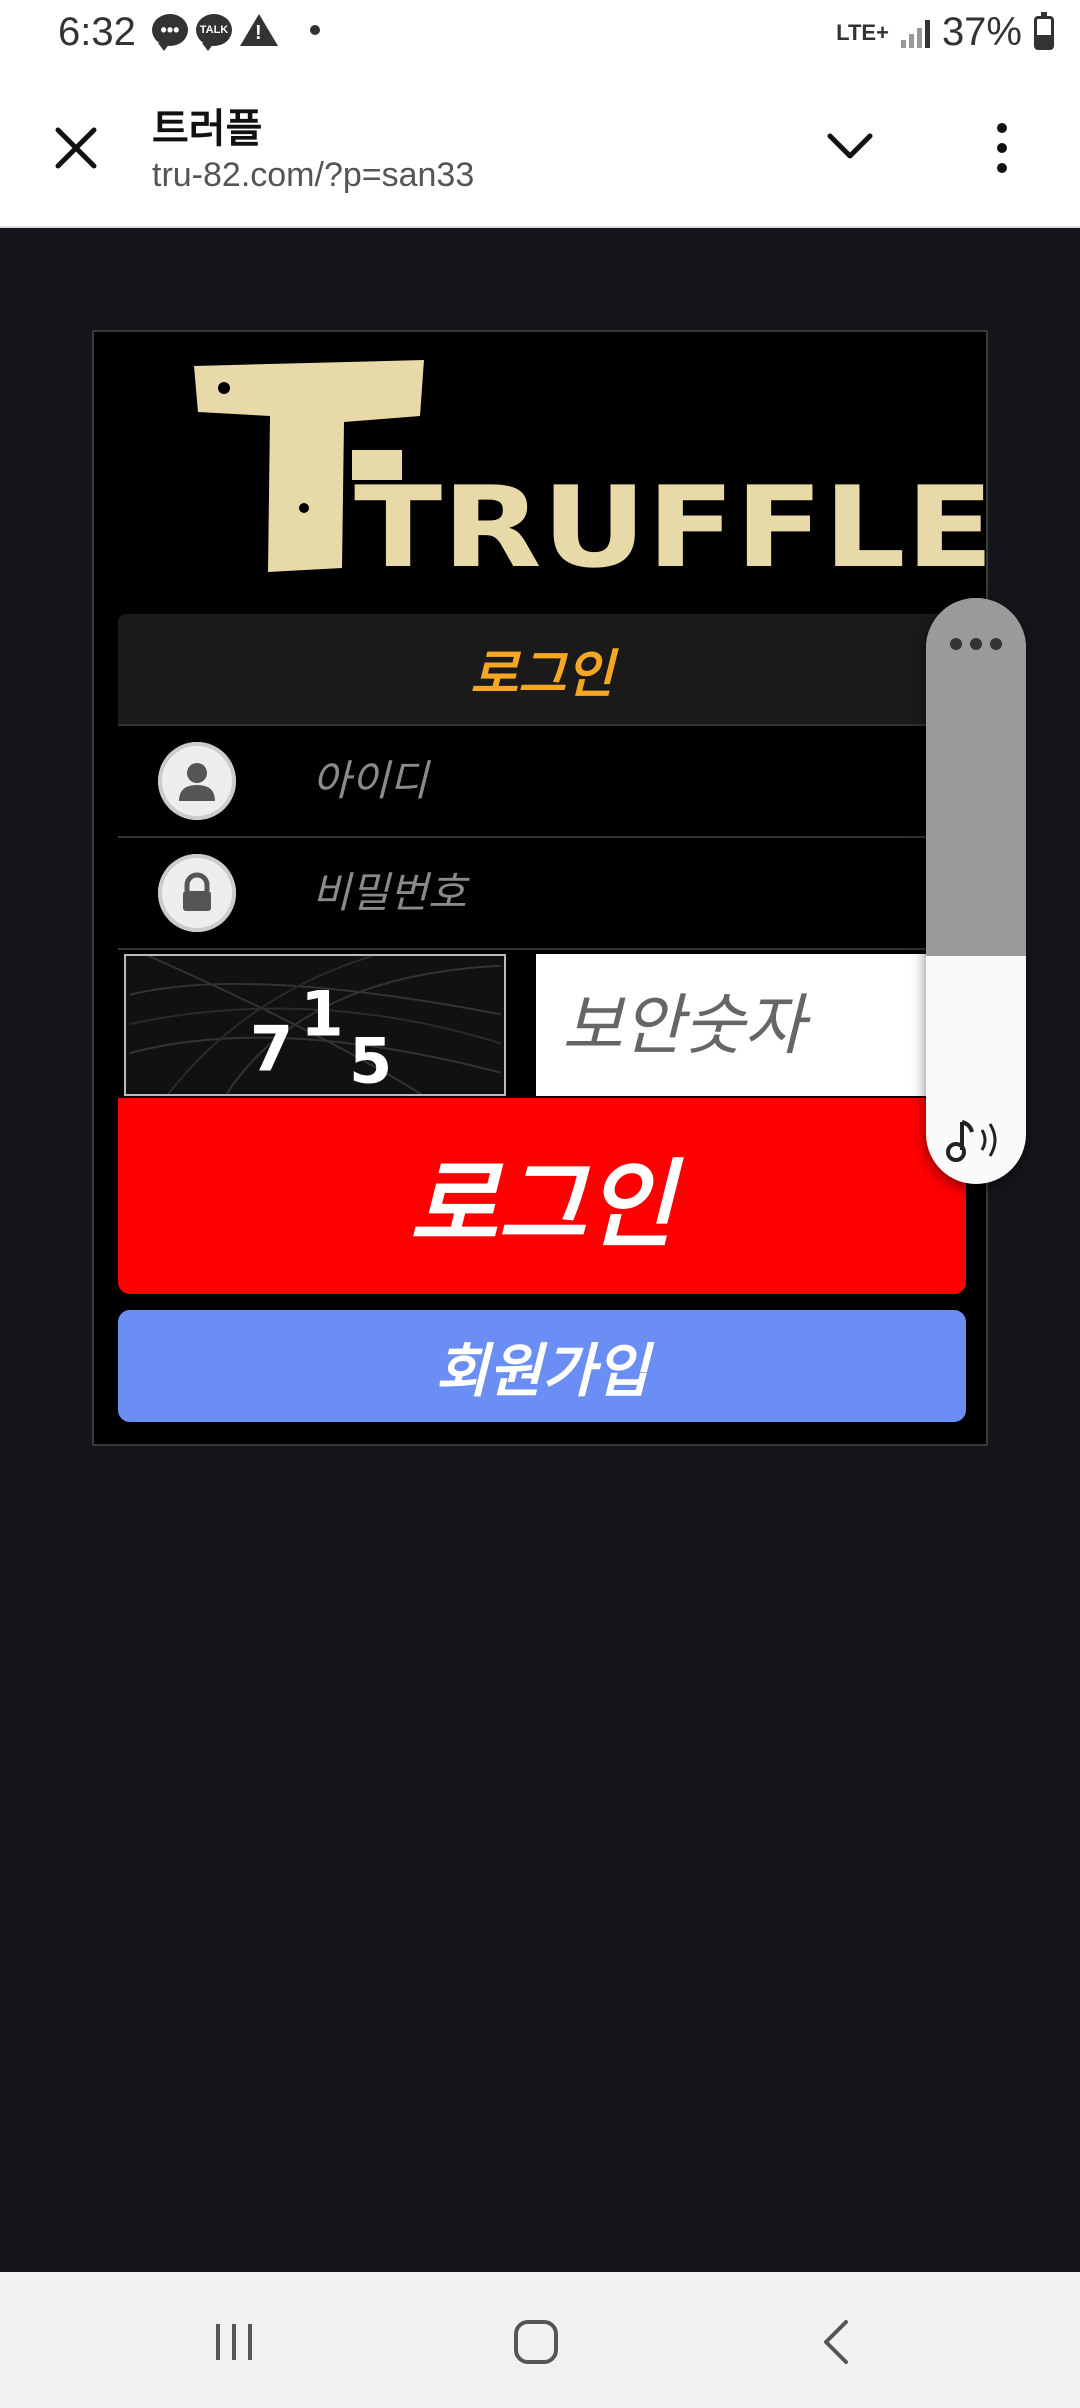 Image resolution: width=1080 pixels, height=2408 pixels. I want to click on lock-icon, so click(197, 893).